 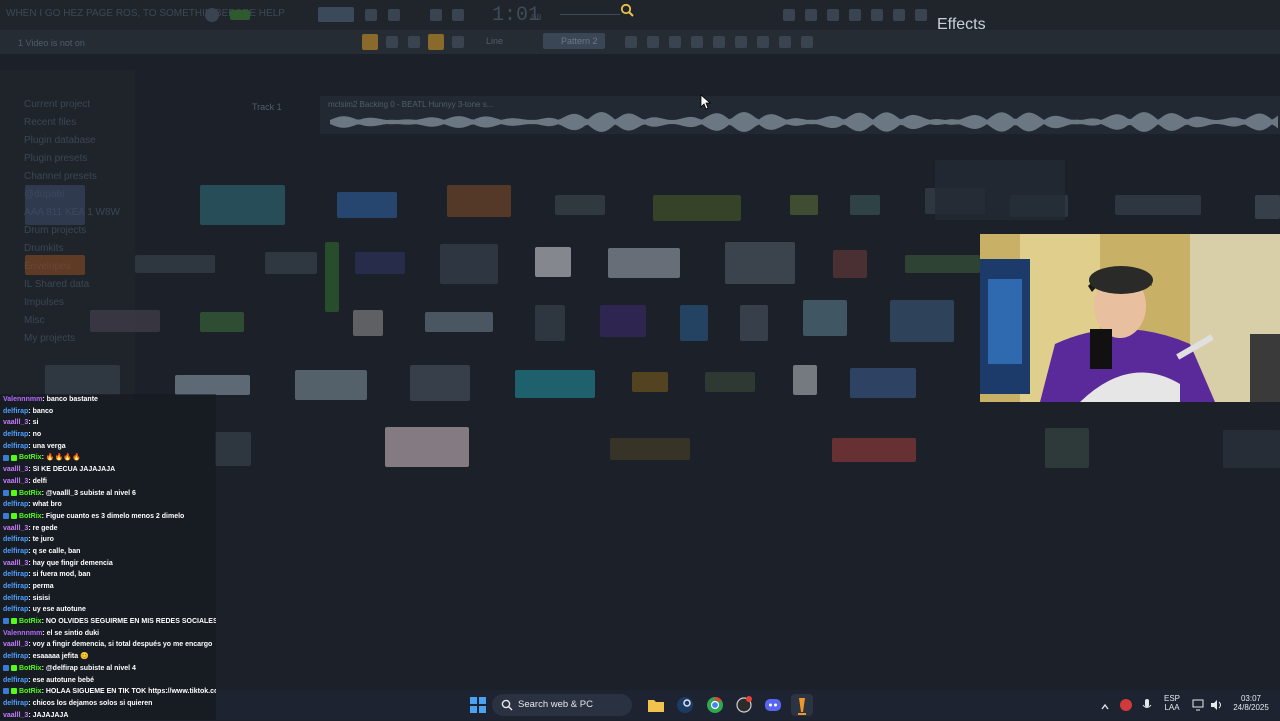 What do you see at coordinates (562, 705) in the screenshot?
I see `taskbar-search: Search web & PC` at bounding box center [562, 705].